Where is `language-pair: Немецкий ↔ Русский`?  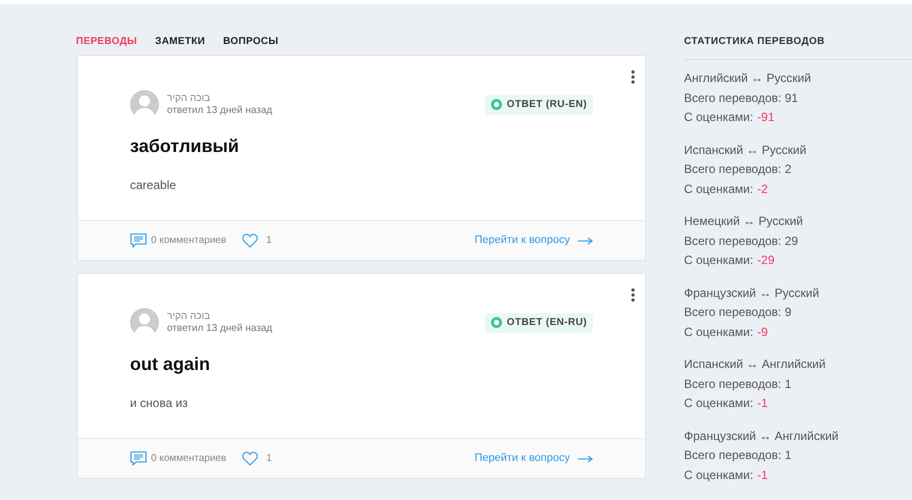 language-pair: Немецкий ↔ Русский is located at coordinates (744, 221).